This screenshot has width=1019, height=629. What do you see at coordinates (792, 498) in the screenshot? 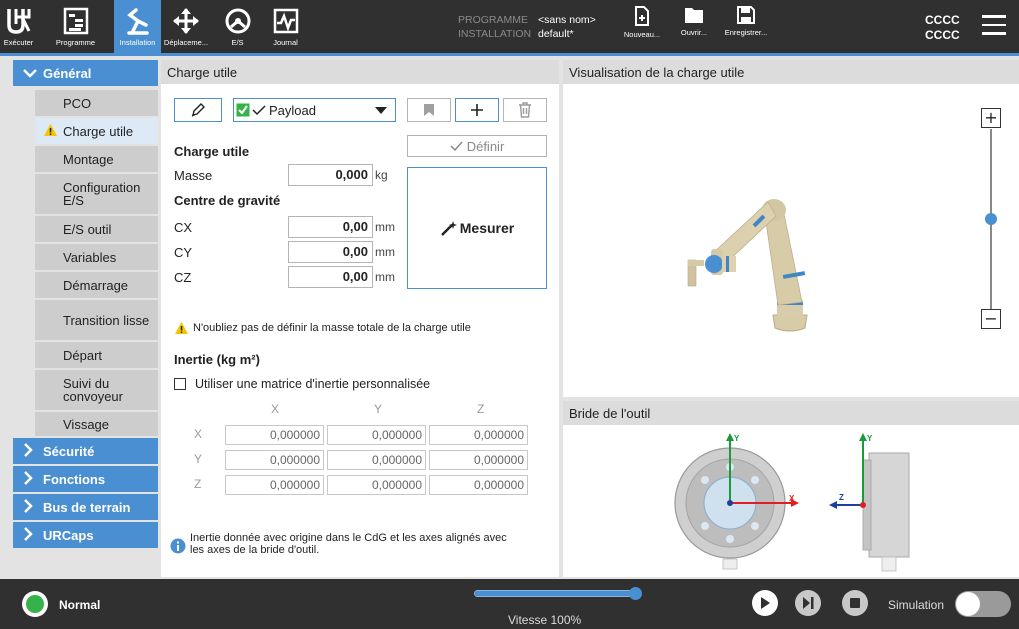
I see `front-x-axis-label: X` at bounding box center [792, 498].